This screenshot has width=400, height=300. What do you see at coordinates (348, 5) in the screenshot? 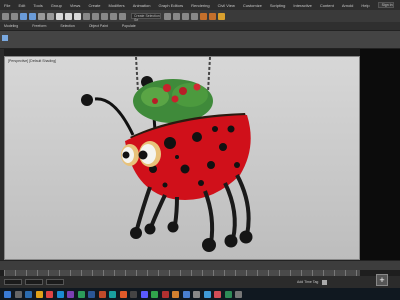
I see `menu-arnold: Arnold` at bounding box center [348, 5].